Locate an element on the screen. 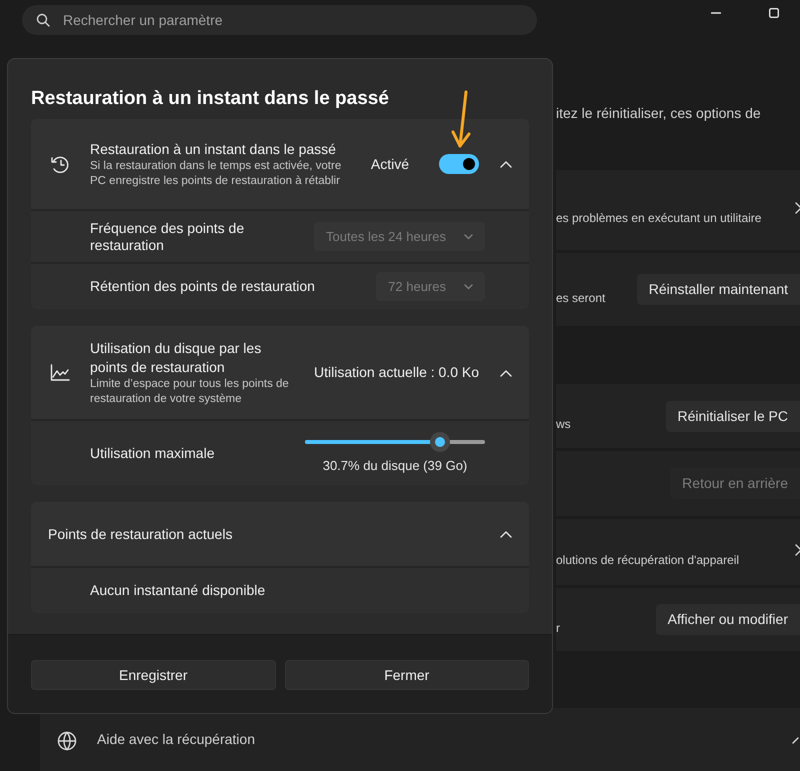 This screenshot has height=771, width=800. row-label: Rétention des points de restauration is located at coordinates (203, 286).